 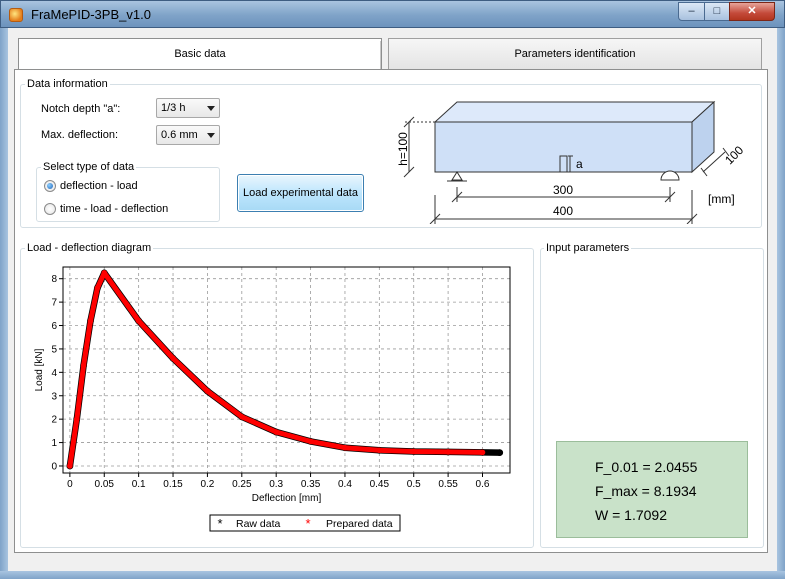 I want to click on raw-data-point, so click(x=500, y=453).